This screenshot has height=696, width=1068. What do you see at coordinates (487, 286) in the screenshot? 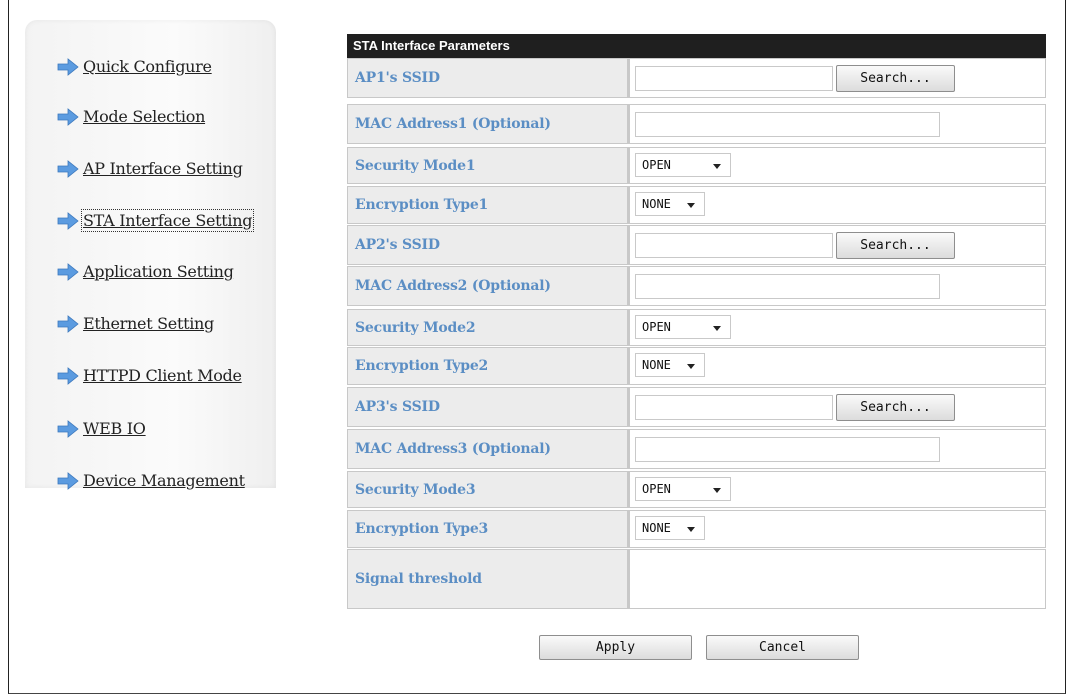
I see `field-label: MAC Address2 (Optional)` at bounding box center [487, 286].